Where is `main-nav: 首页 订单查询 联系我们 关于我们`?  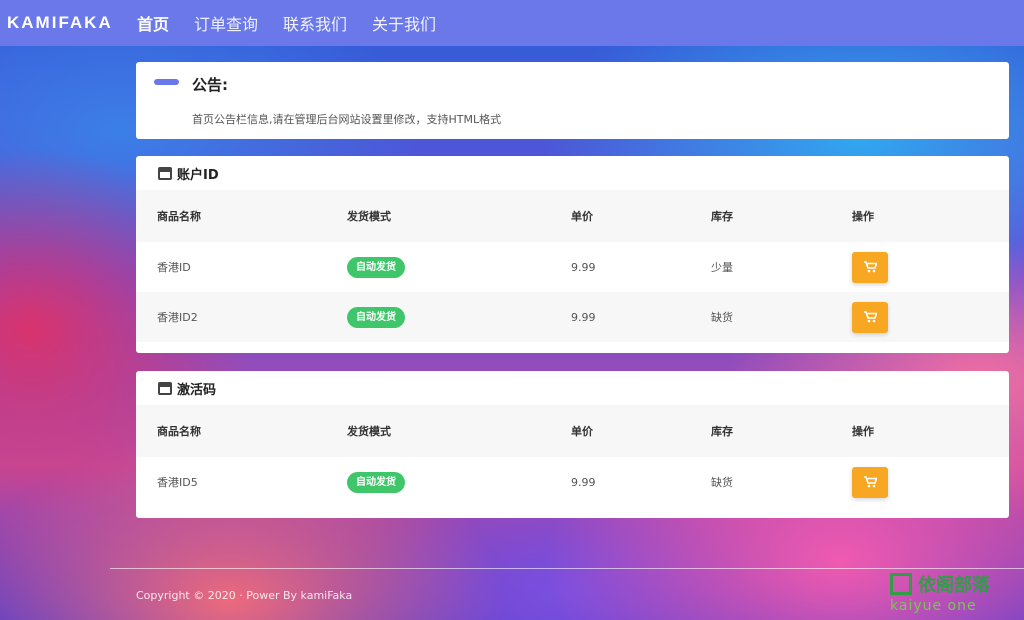
main-nav: 首页 订单查询 联系我们 关于我们 is located at coordinates (299, 23).